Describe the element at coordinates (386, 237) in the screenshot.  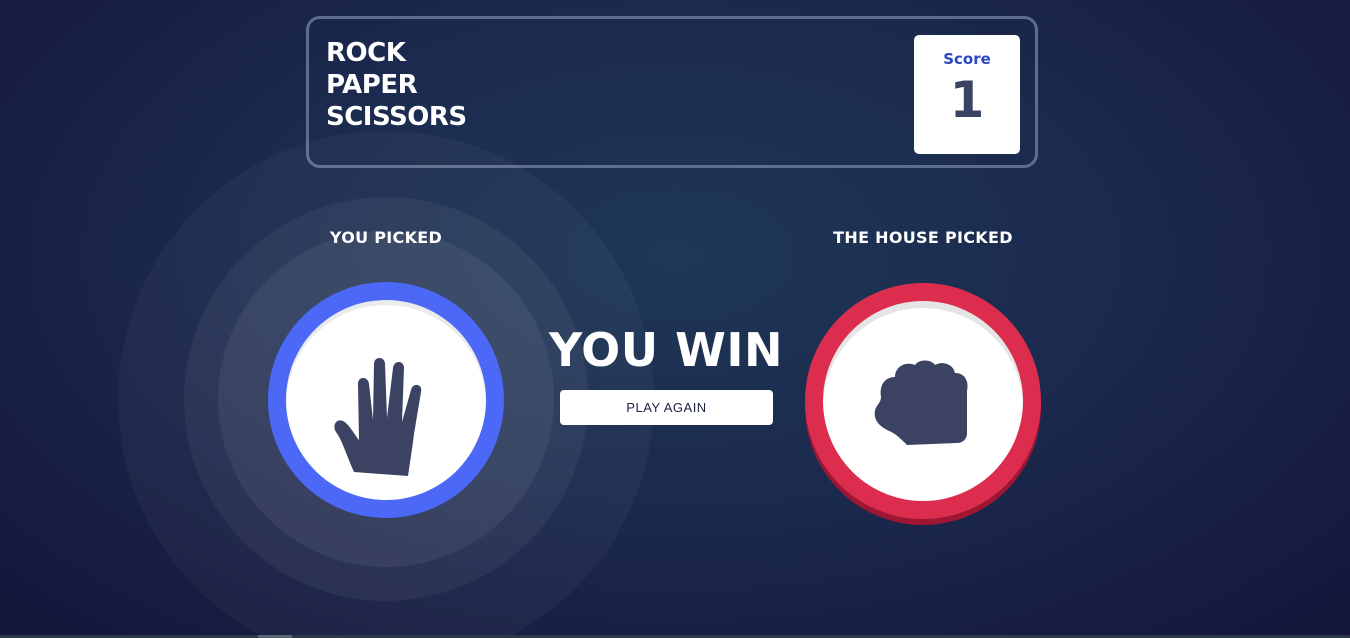
I see `you-picked-label: YOU PICKED` at that location.